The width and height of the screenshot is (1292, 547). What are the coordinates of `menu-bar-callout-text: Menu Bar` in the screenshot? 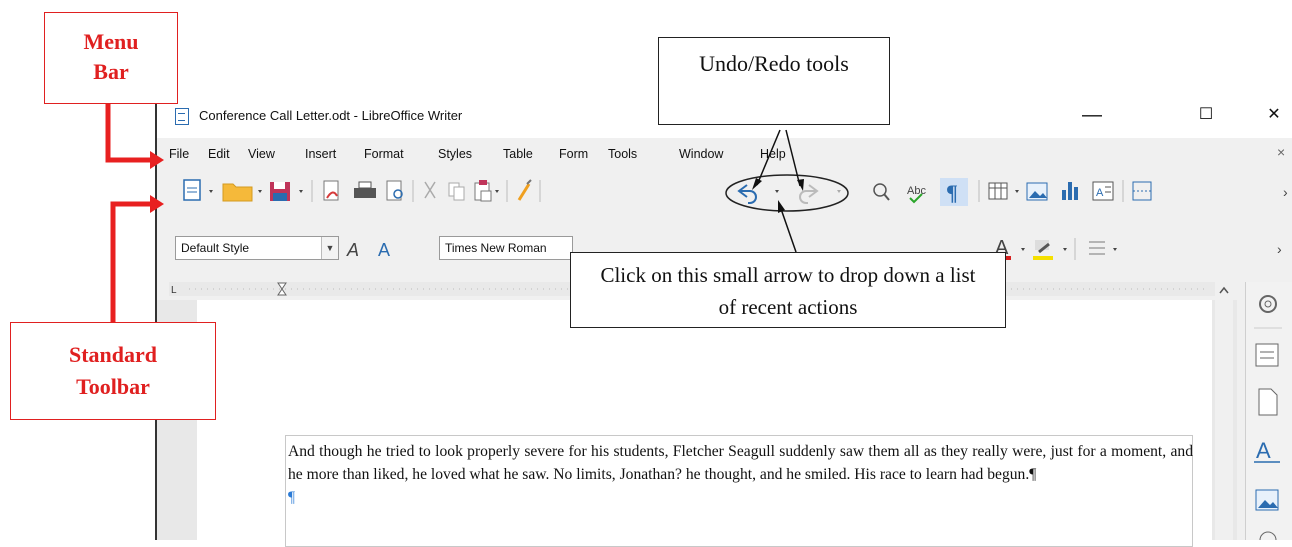 It's located at (111, 56).